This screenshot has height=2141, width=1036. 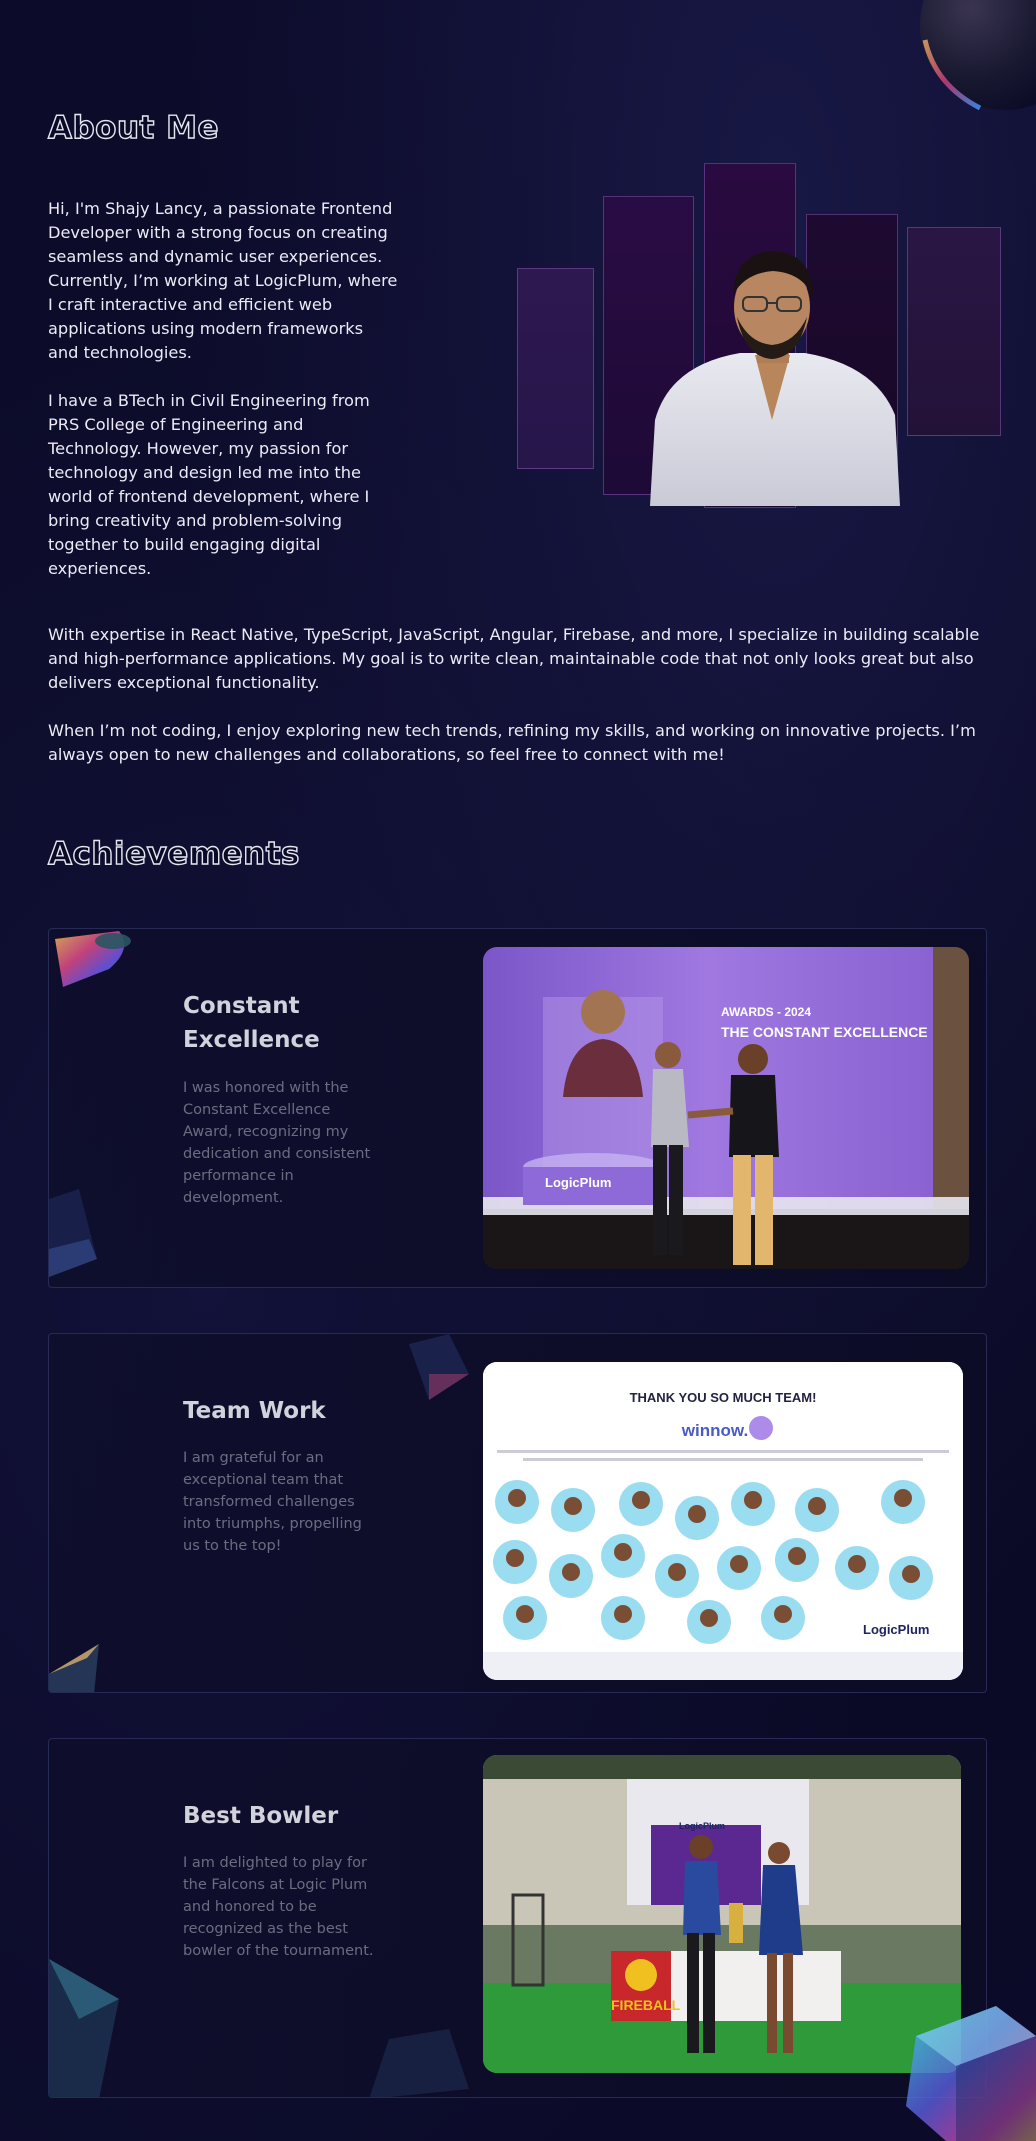 I want to click on about-title: About Me, so click(x=133, y=127).